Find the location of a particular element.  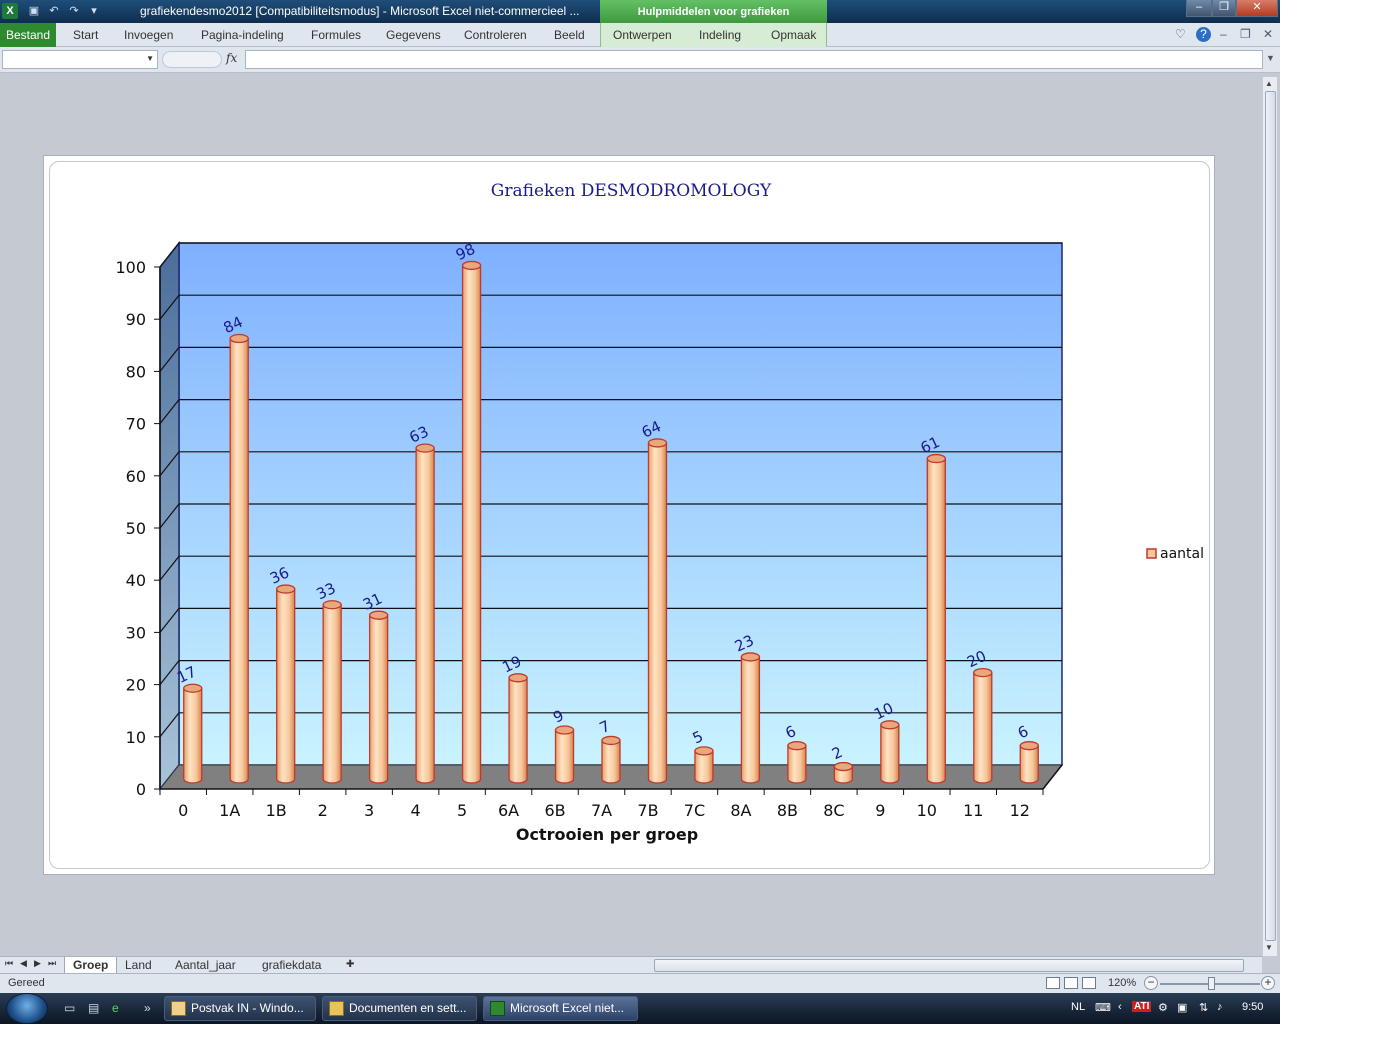

tray-expand-icon: ‹ is located at coordinates (1120, 1007).